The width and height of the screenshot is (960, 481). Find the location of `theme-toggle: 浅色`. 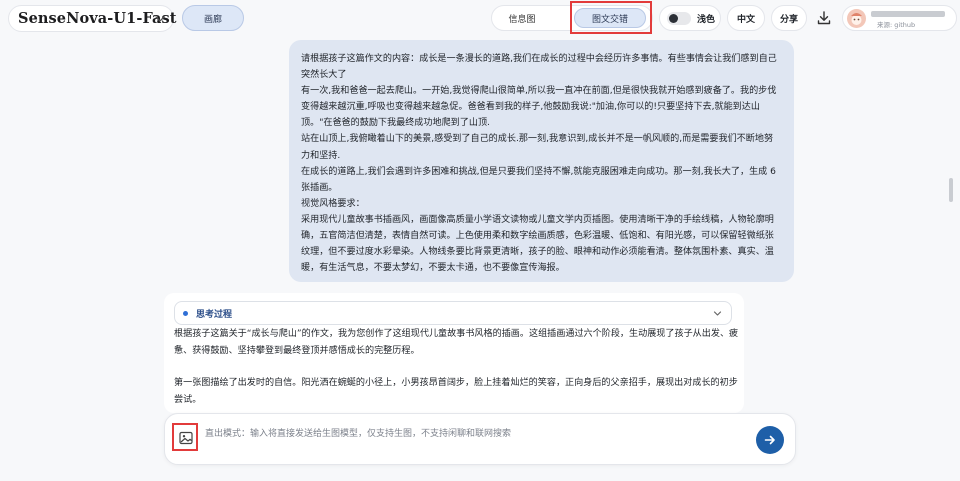

theme-toggle: 浅色 is located at coordinates (690, 18).